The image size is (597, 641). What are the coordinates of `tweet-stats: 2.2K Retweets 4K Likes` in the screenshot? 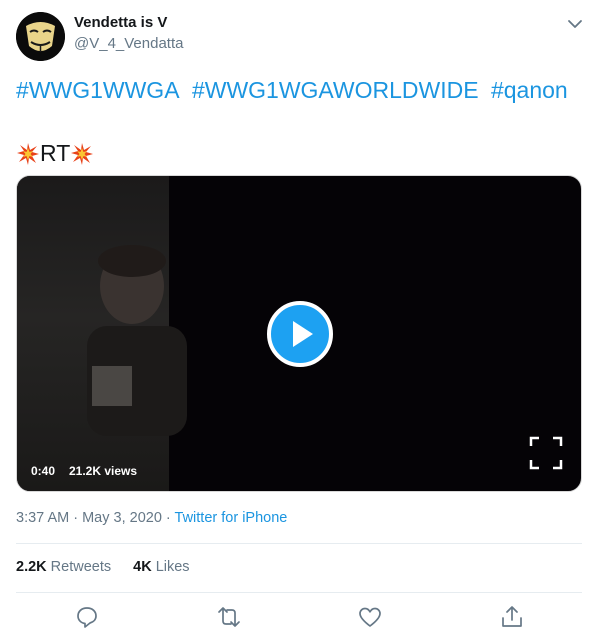 It's located at (103, 567).